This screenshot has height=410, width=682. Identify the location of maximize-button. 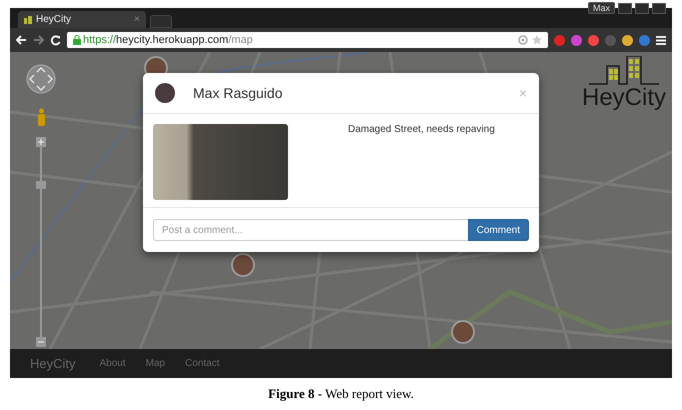
(642, 8).